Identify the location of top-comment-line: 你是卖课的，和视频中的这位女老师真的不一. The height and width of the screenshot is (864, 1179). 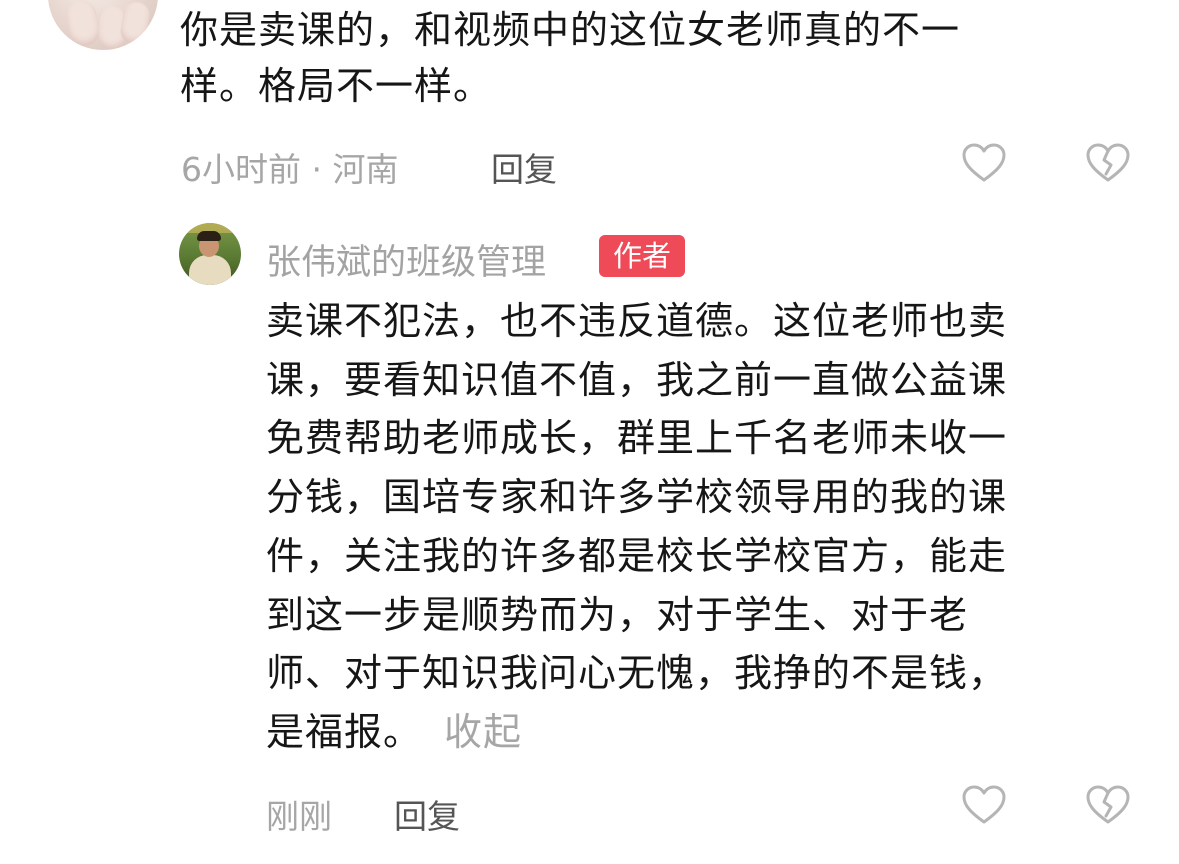
(570, 30).